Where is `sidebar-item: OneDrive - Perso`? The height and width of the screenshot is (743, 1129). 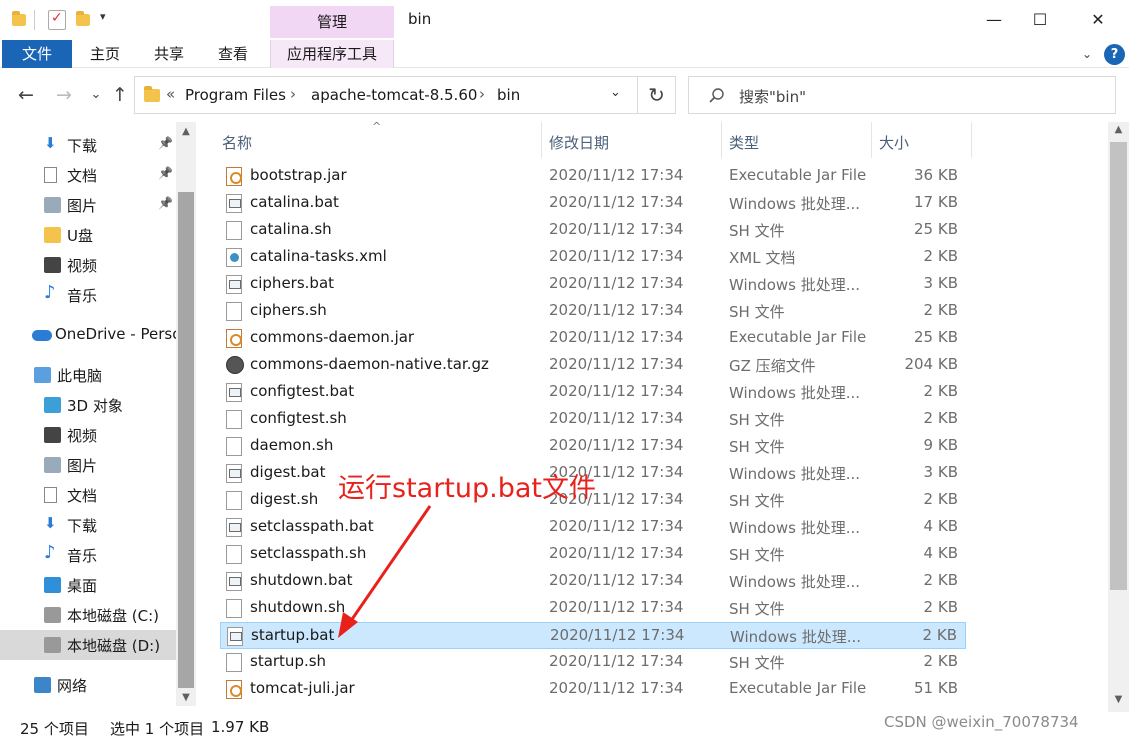 sidebar-item: OneDrive - Perso is located at coordinates (88, 335).